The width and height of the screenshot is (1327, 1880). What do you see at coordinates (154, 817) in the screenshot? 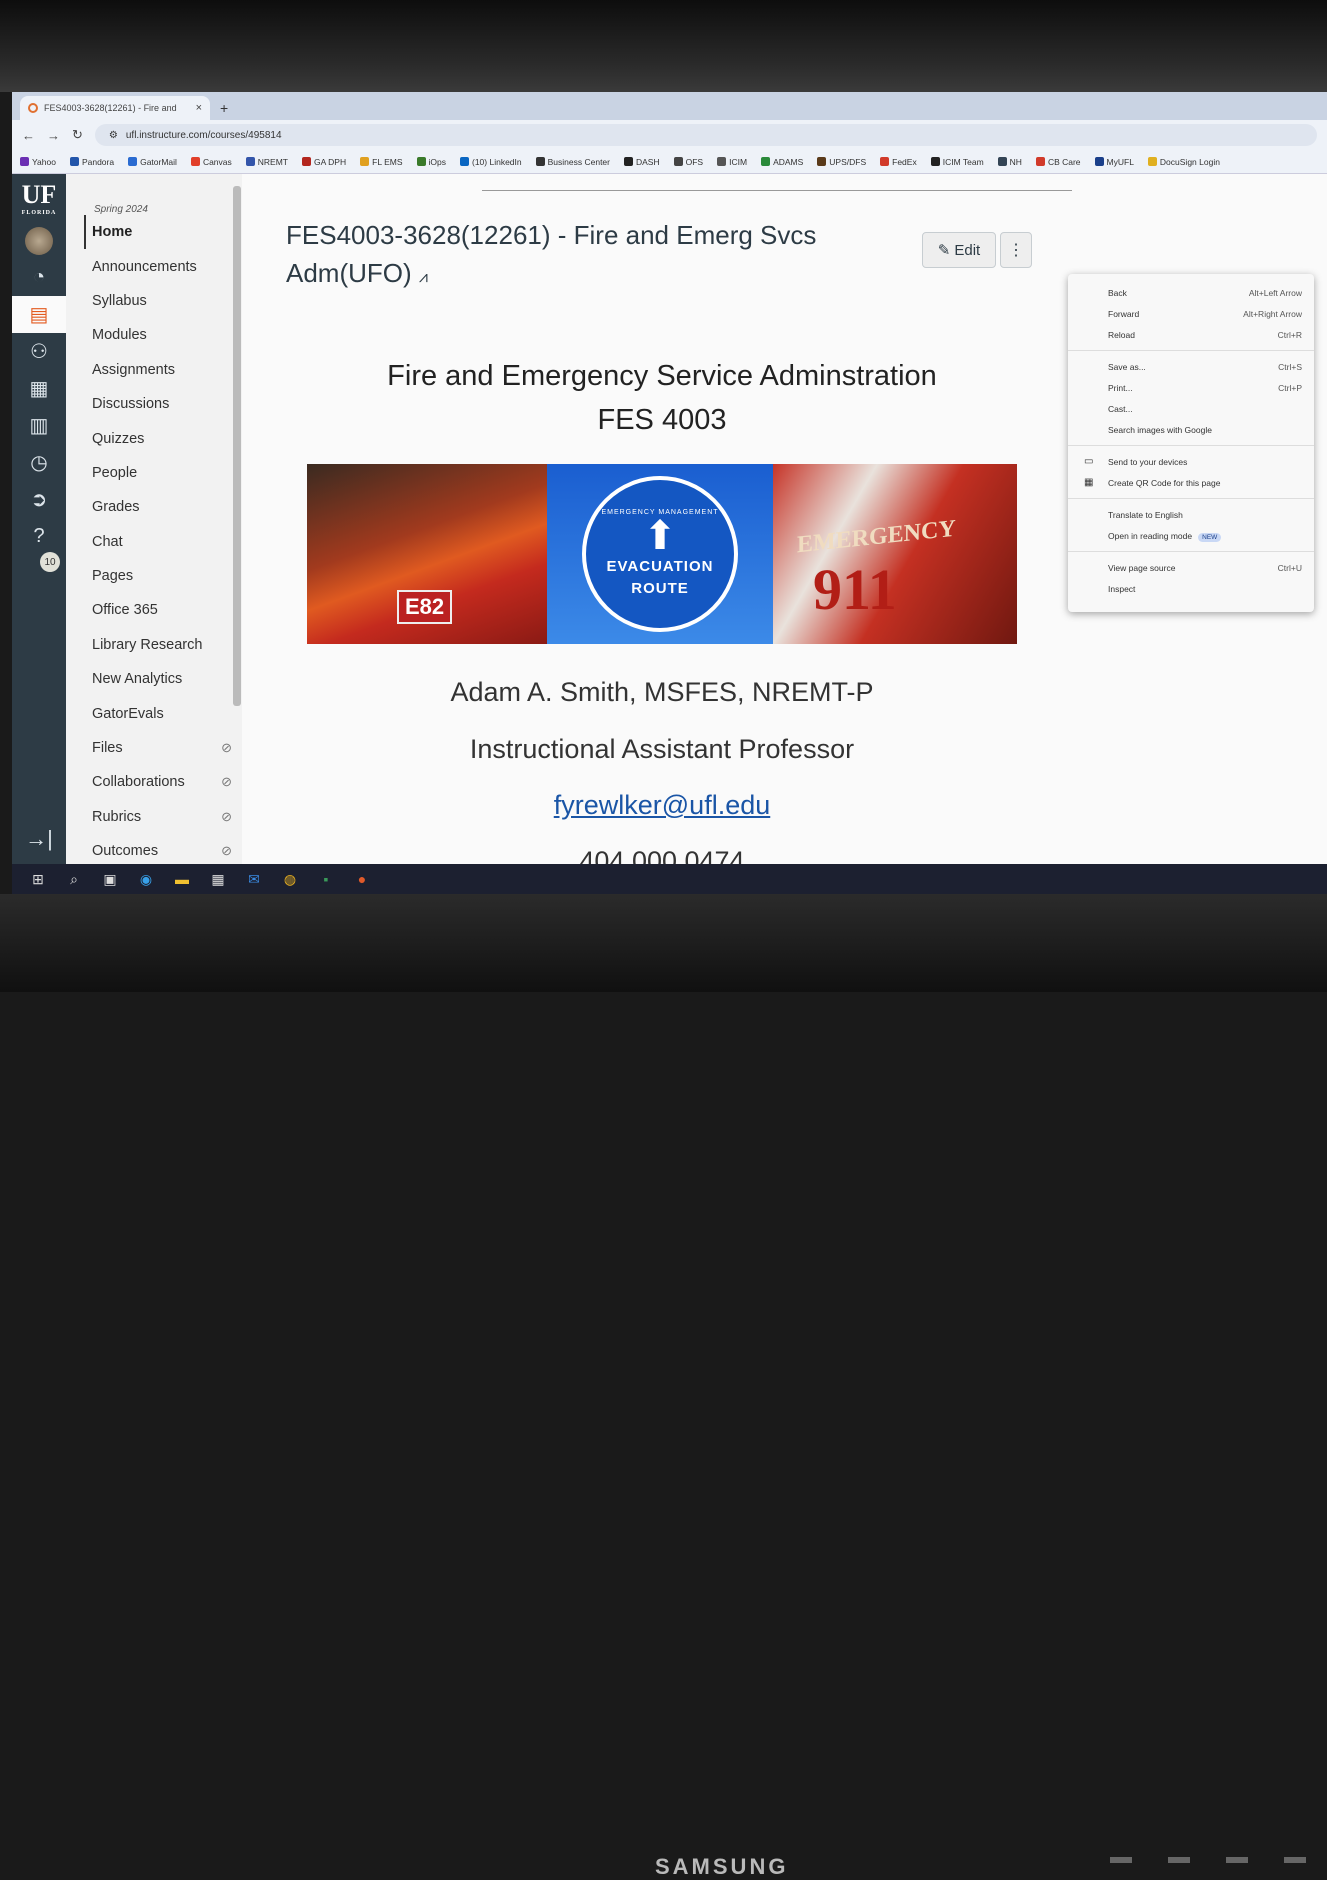
I see `course-nav-item-rubrics: Rubrics ⊘` at bounding box center [154, 817].